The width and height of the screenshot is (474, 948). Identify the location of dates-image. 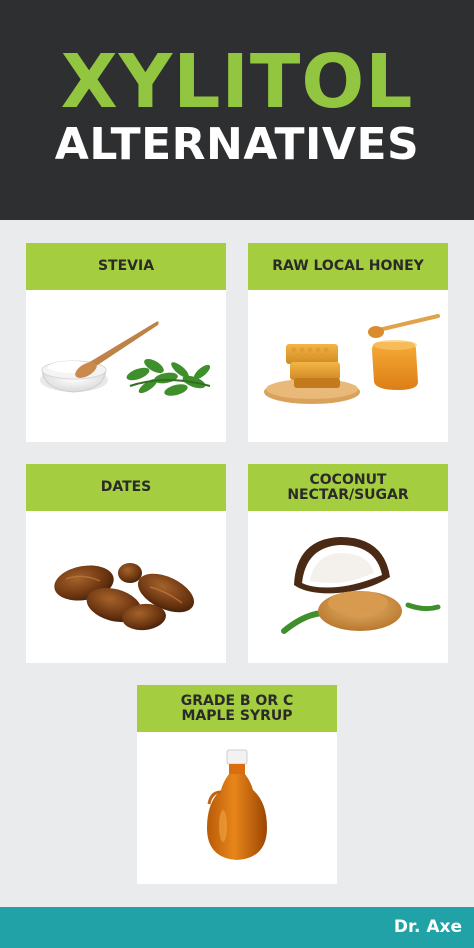
(126, 587).